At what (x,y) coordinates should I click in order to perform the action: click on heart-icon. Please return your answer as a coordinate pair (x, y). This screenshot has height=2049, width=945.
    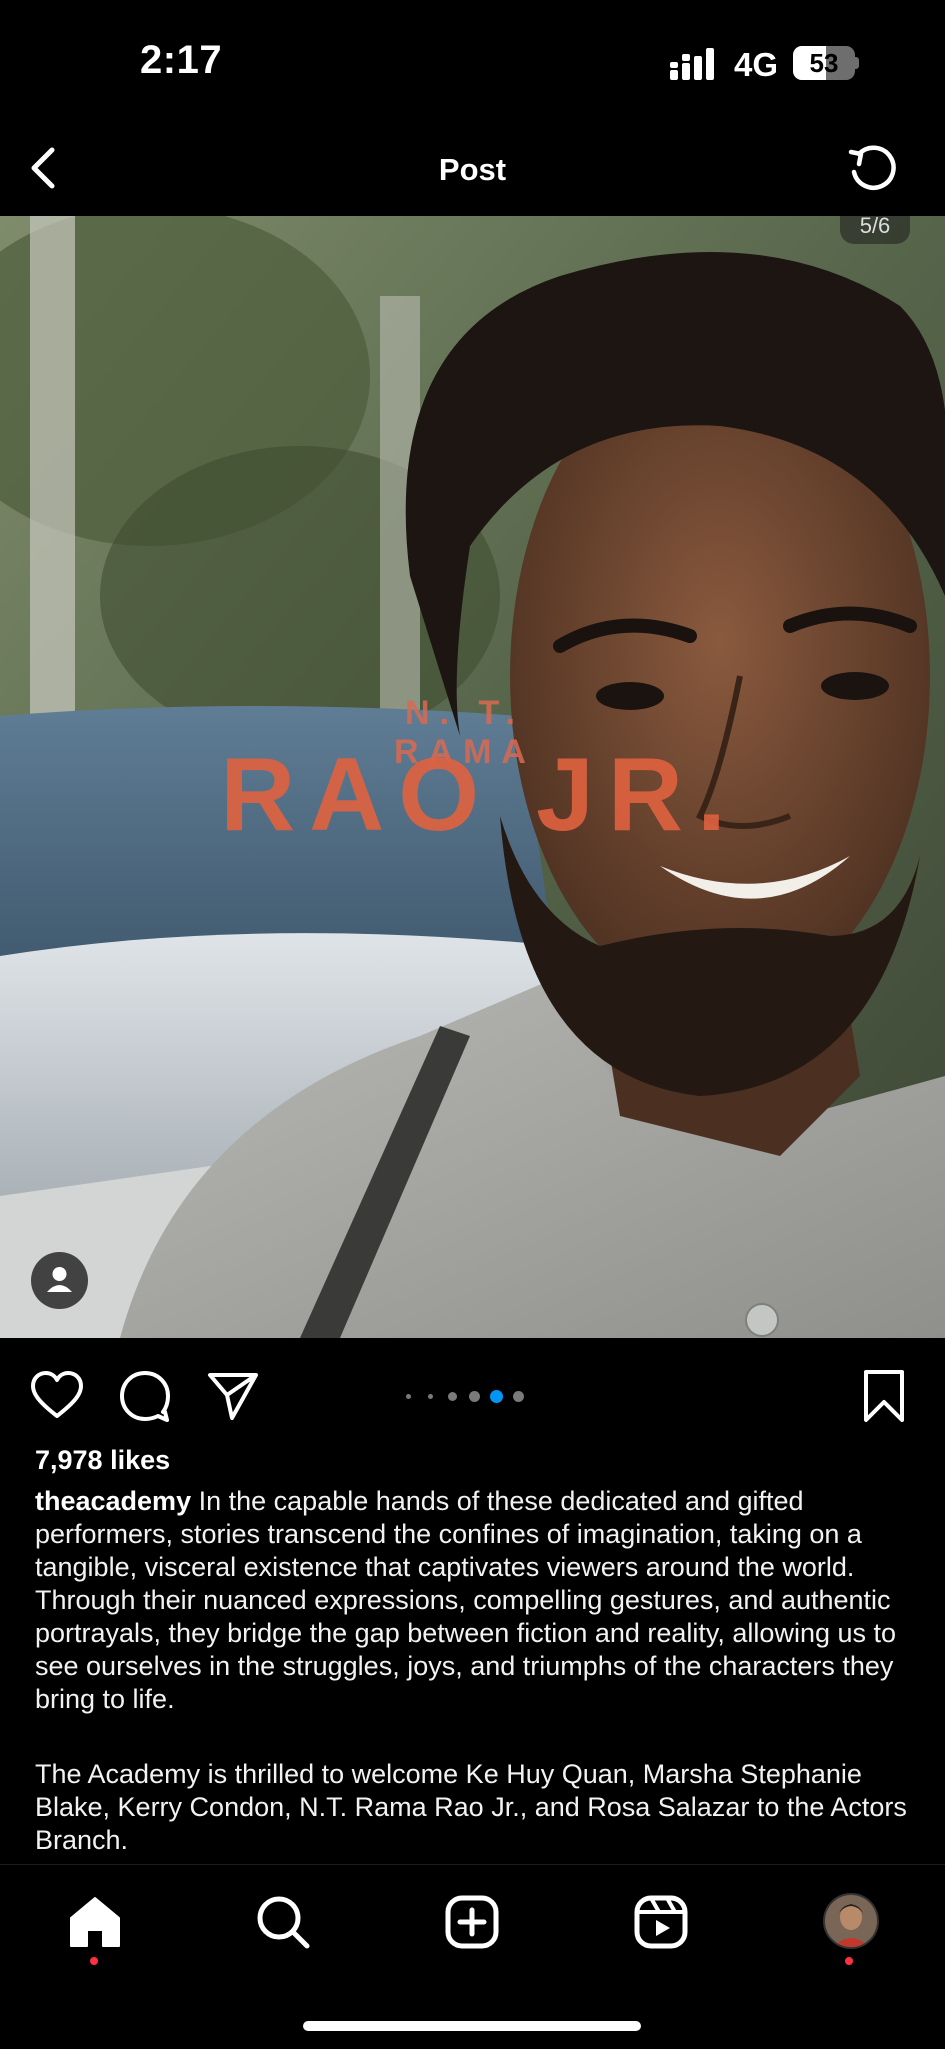
    Looking at the image, I should click on (57, 1396).